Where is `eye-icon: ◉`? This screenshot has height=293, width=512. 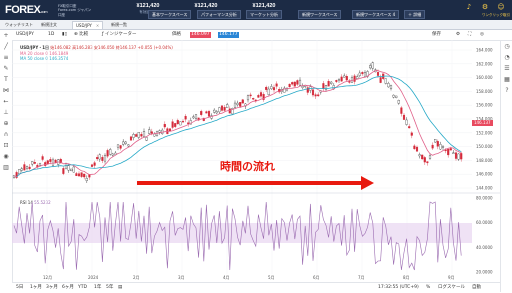 eye-icon: ◉ is located at coordinates (6, 156).